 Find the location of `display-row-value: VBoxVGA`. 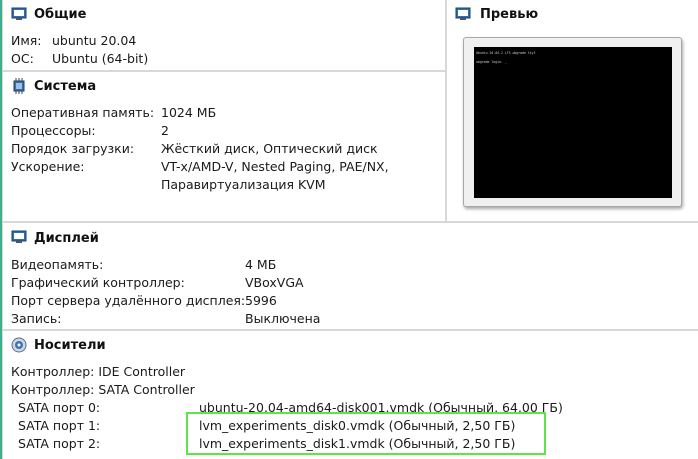

display-row-value: VBoxVGA is located at coordinates (274, 282).